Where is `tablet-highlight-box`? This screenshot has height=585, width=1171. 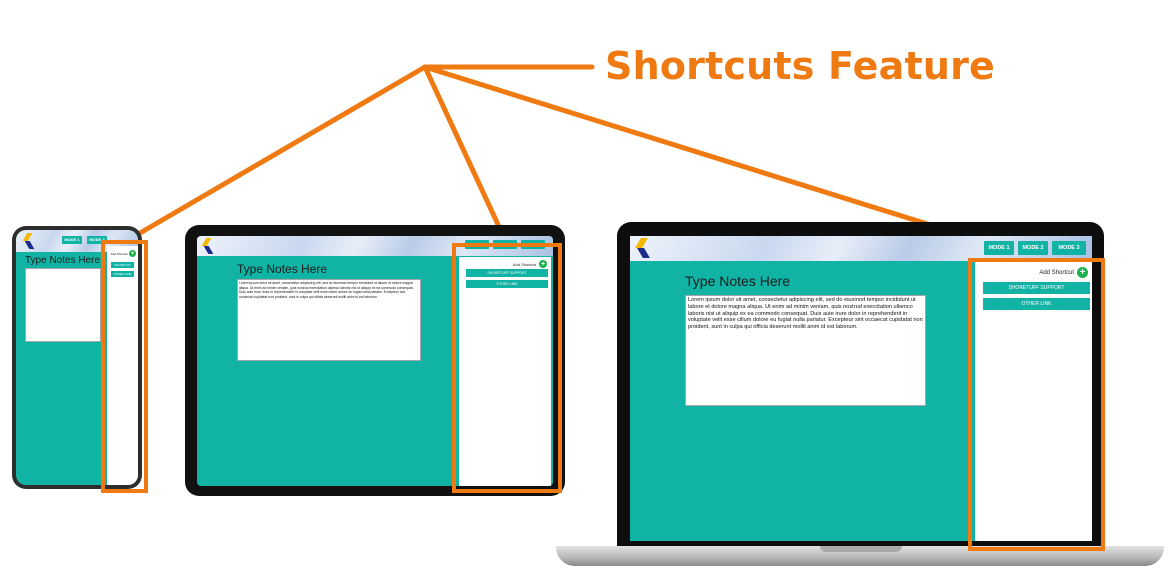
tablet-highlight-box is located at coordinates (507, 368).